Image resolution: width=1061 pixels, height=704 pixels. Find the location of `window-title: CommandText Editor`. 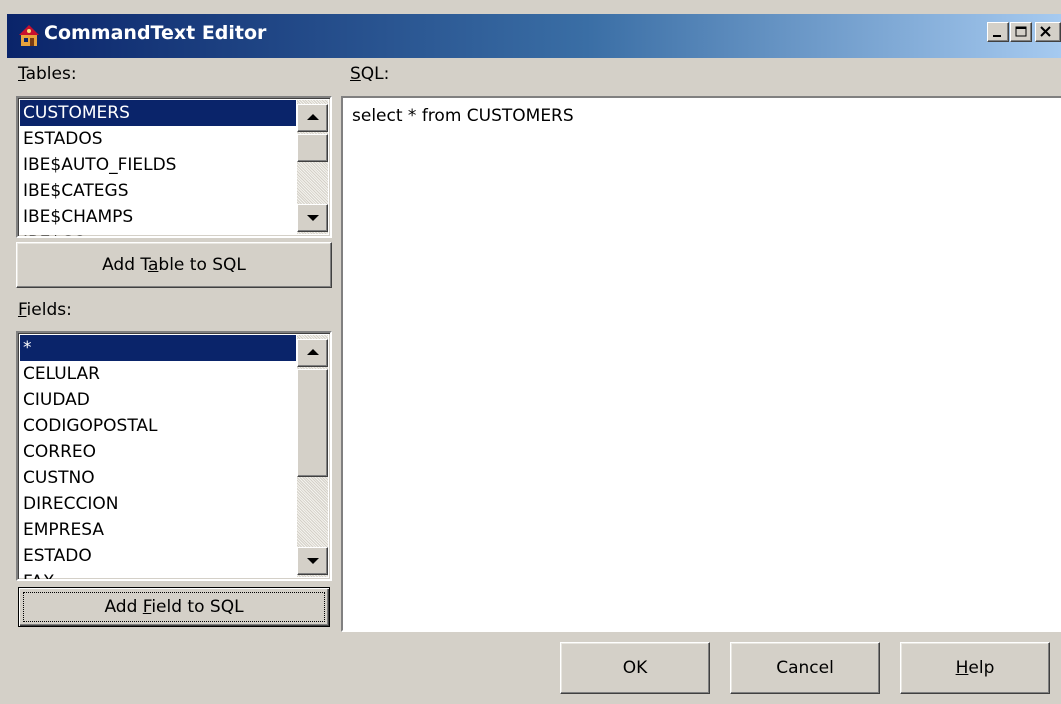

window-title: CommandText Editor is located at coordinates (155, 33).